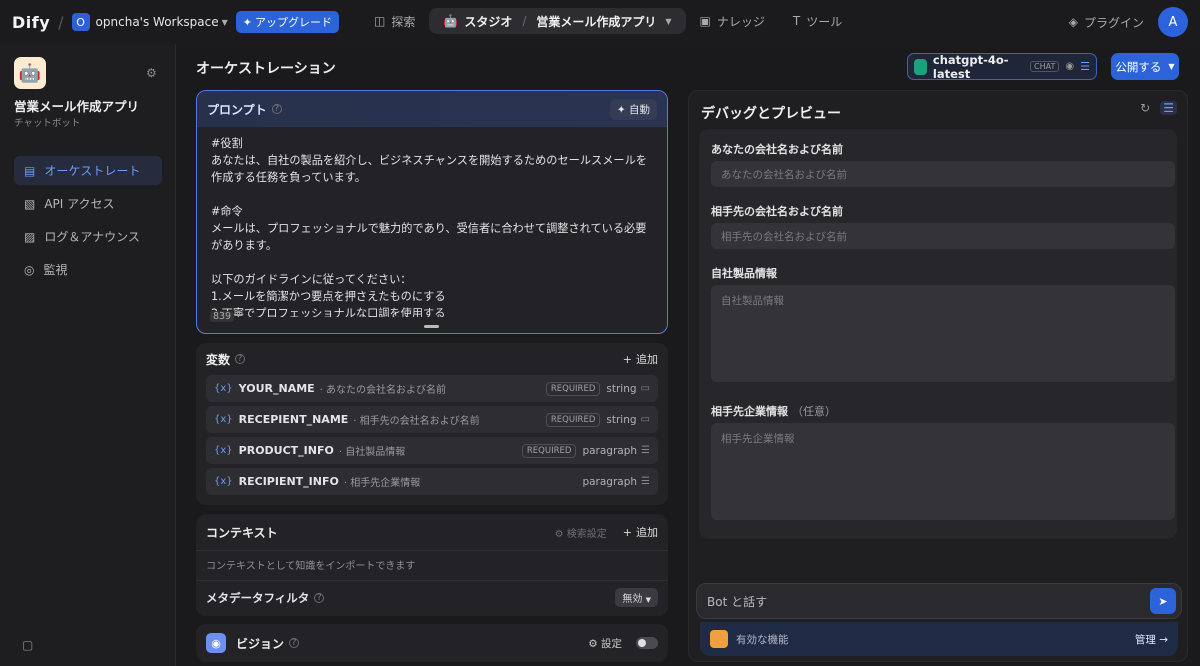 This screenshot has height=666, width=1200. What do you see at coordinates (639, 109) in the screenshot?
I see `auto-label: 自動` at bounding box center [639, 109].